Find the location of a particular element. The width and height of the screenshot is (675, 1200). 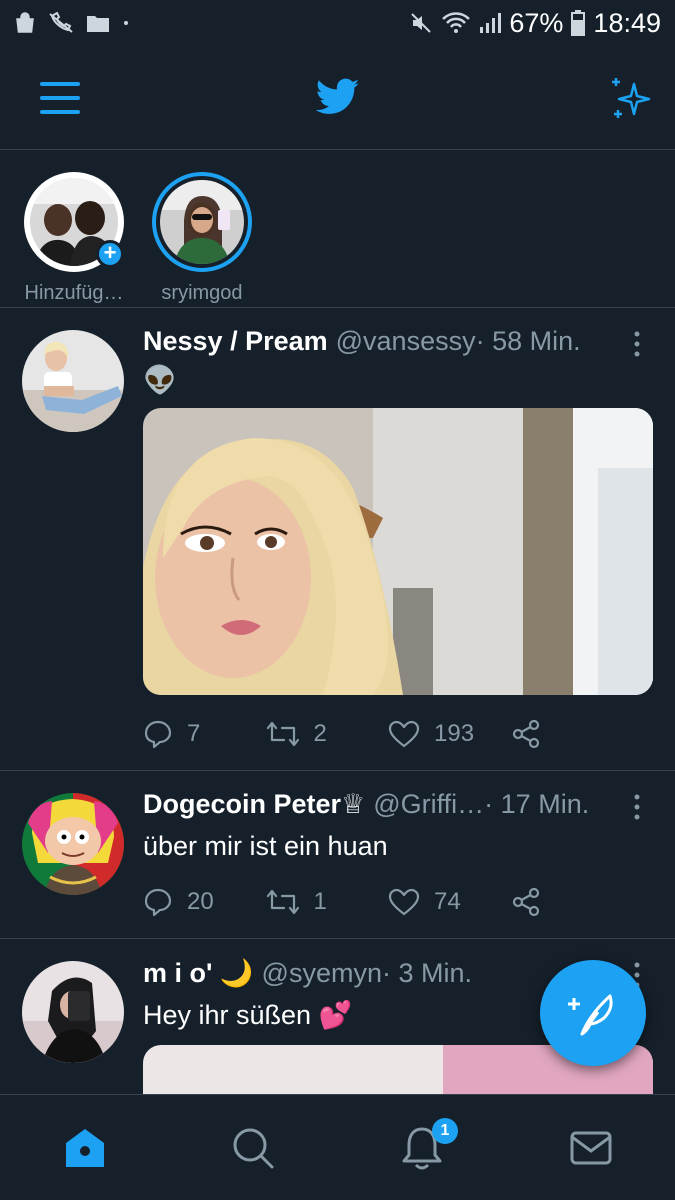

retweet-count: 1 is located at coordinates (320, 901).